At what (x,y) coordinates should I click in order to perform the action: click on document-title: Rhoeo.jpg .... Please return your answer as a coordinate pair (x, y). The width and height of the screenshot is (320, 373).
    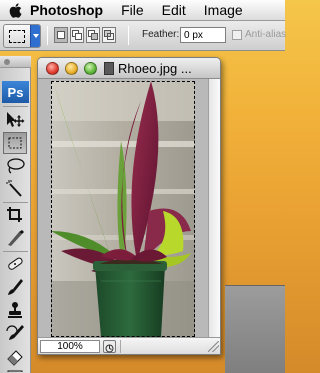
    Looking at the image, I should click on (155, 68).